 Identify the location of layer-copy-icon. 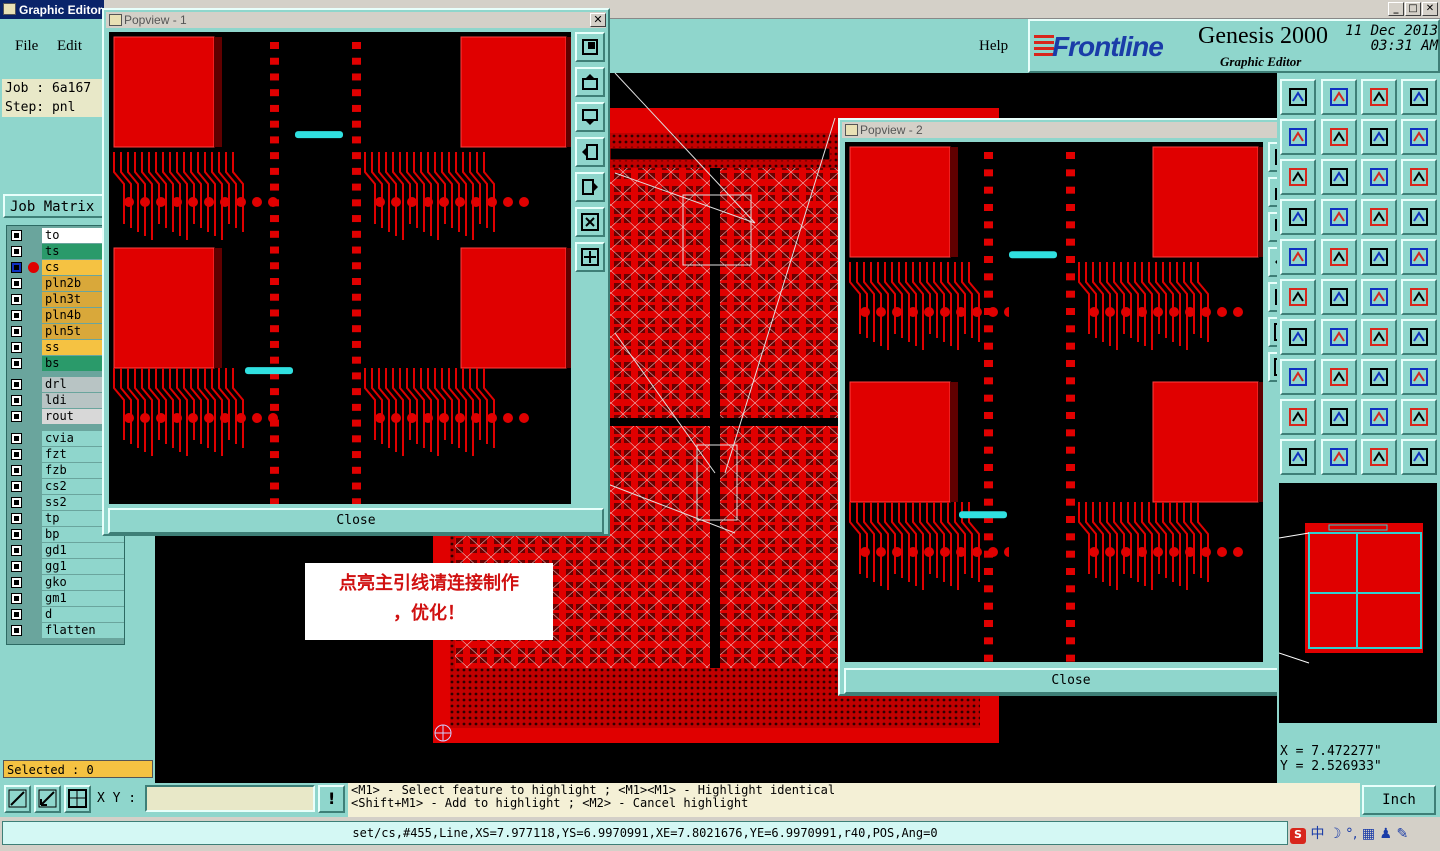
(1339, 217).